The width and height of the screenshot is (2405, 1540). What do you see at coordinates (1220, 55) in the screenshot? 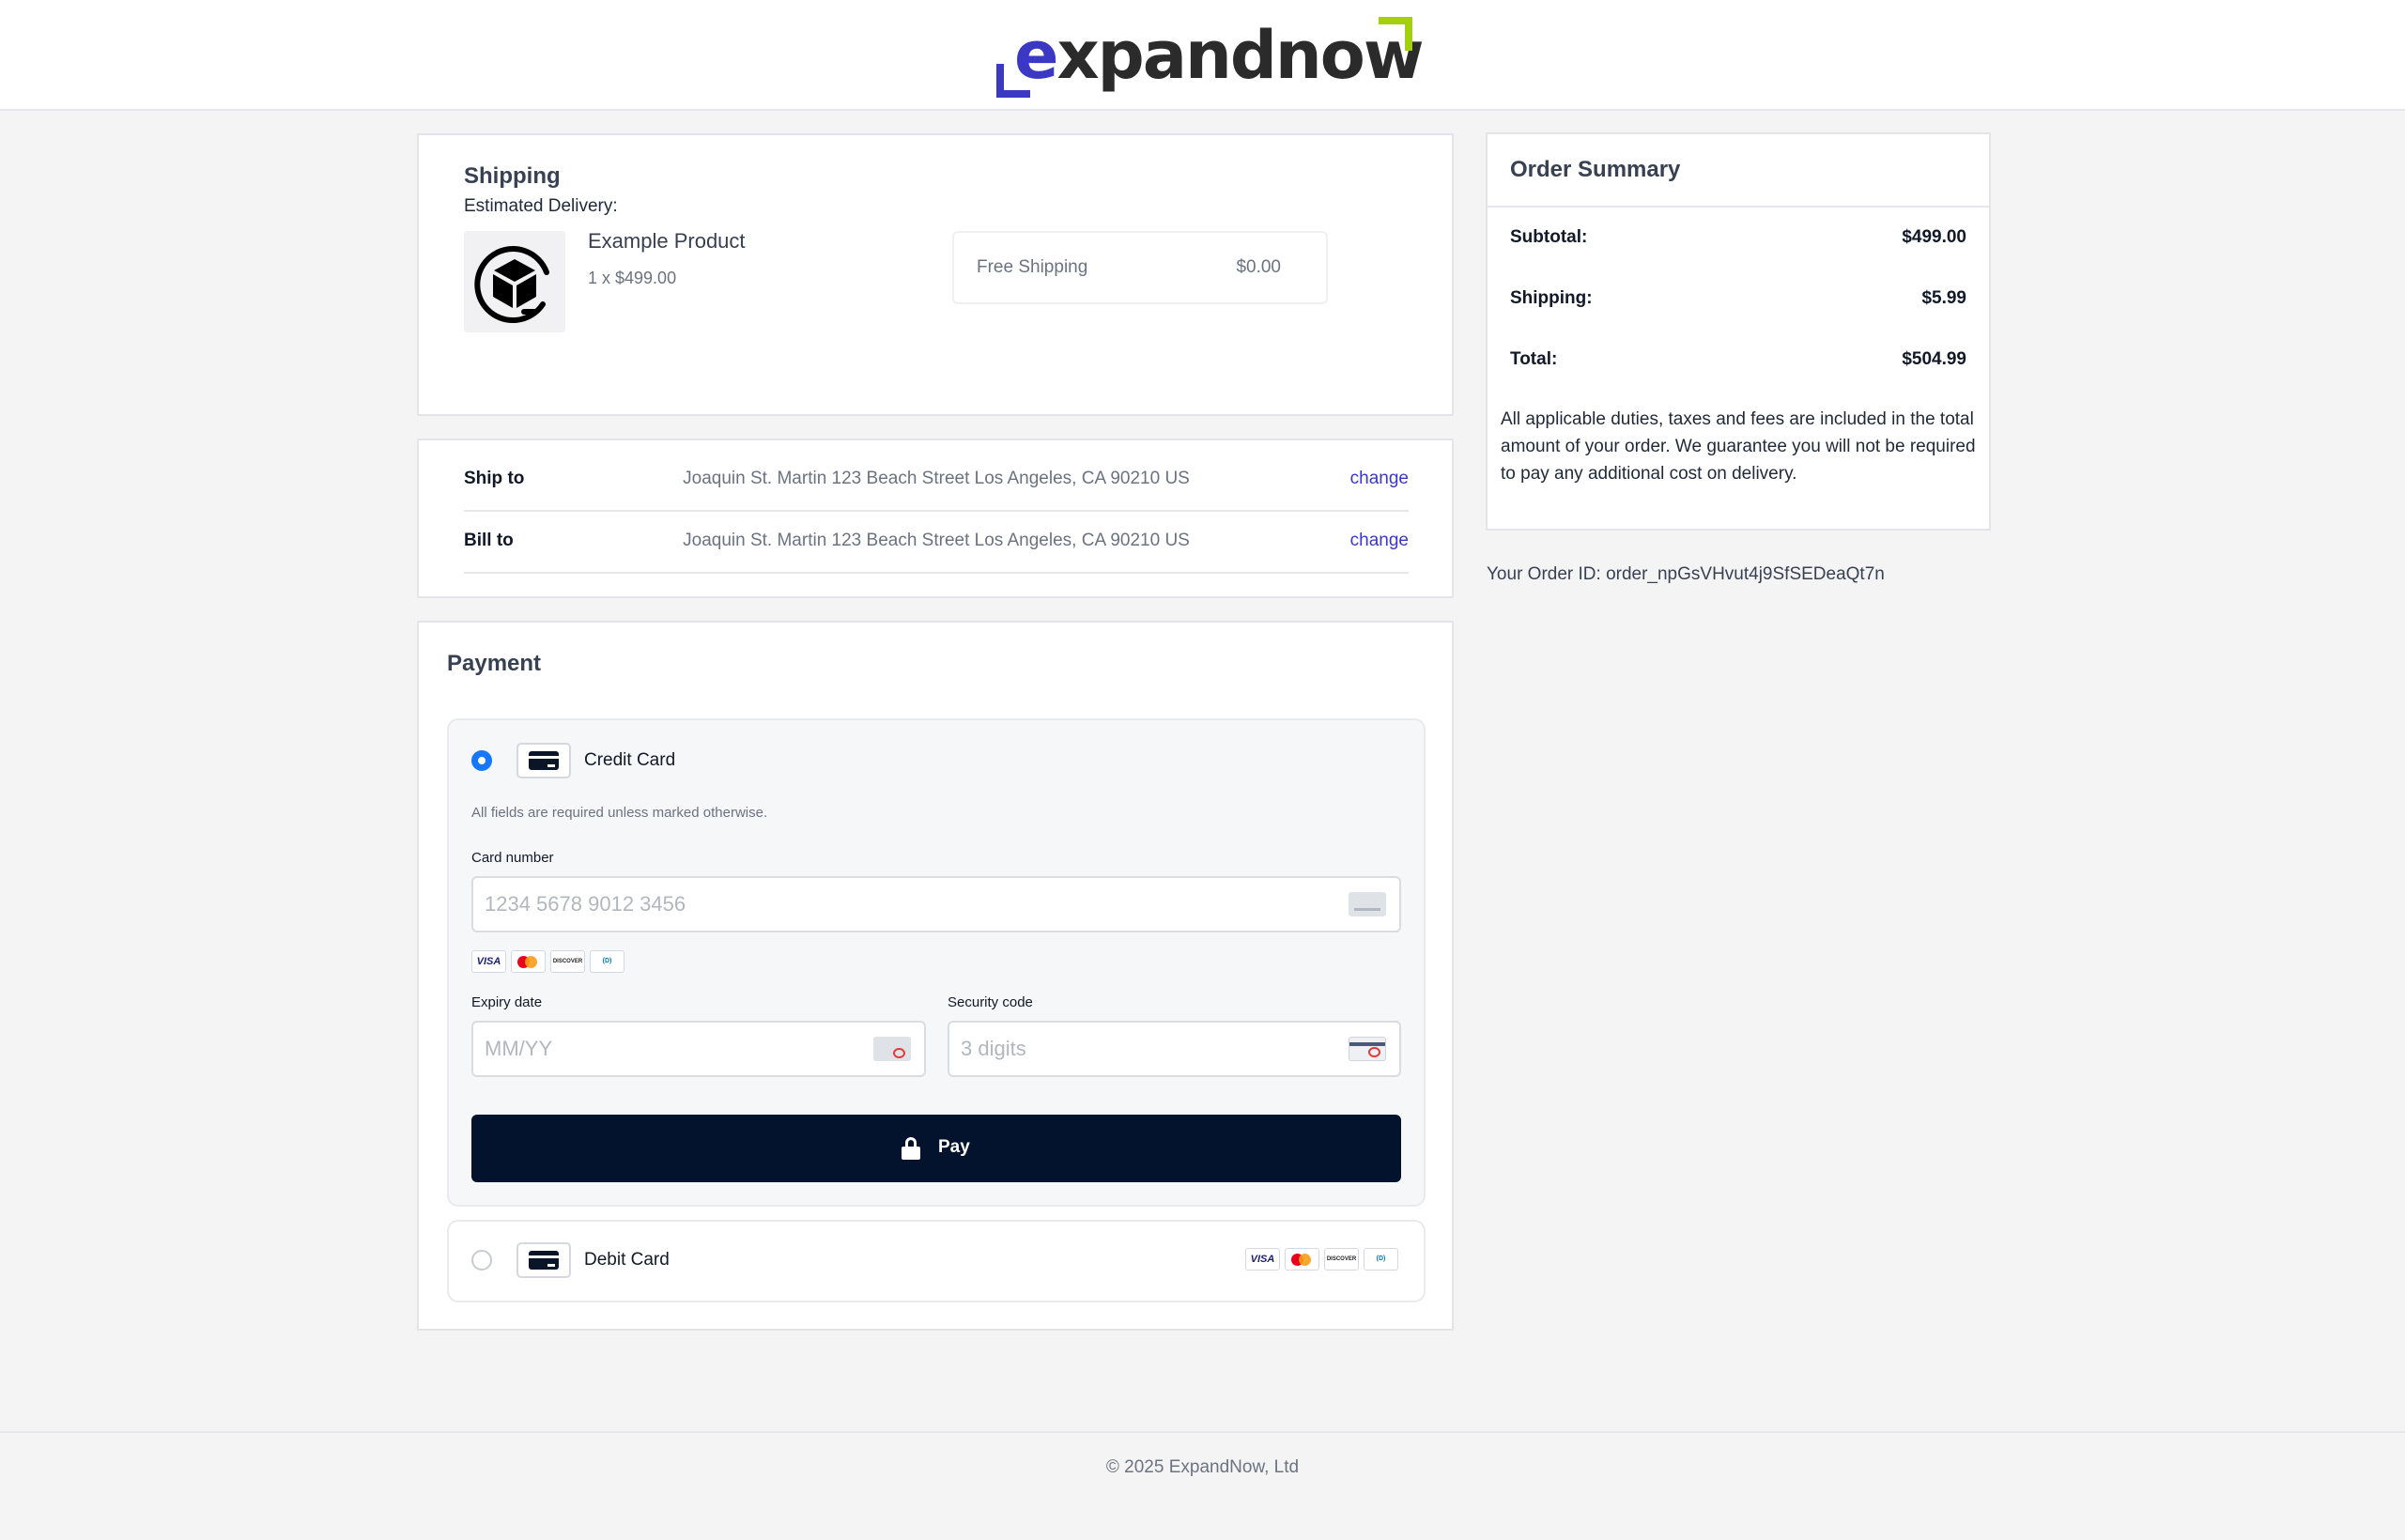
I see `logo-wordmark: expandnow` at bounding box center [1220, 55].